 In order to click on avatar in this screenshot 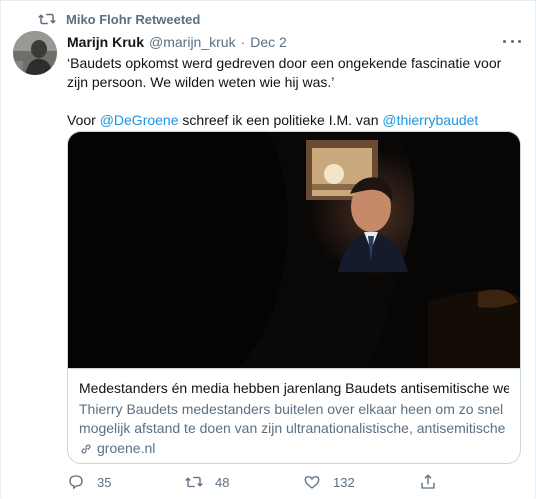, I will do `click(35, 53)`.